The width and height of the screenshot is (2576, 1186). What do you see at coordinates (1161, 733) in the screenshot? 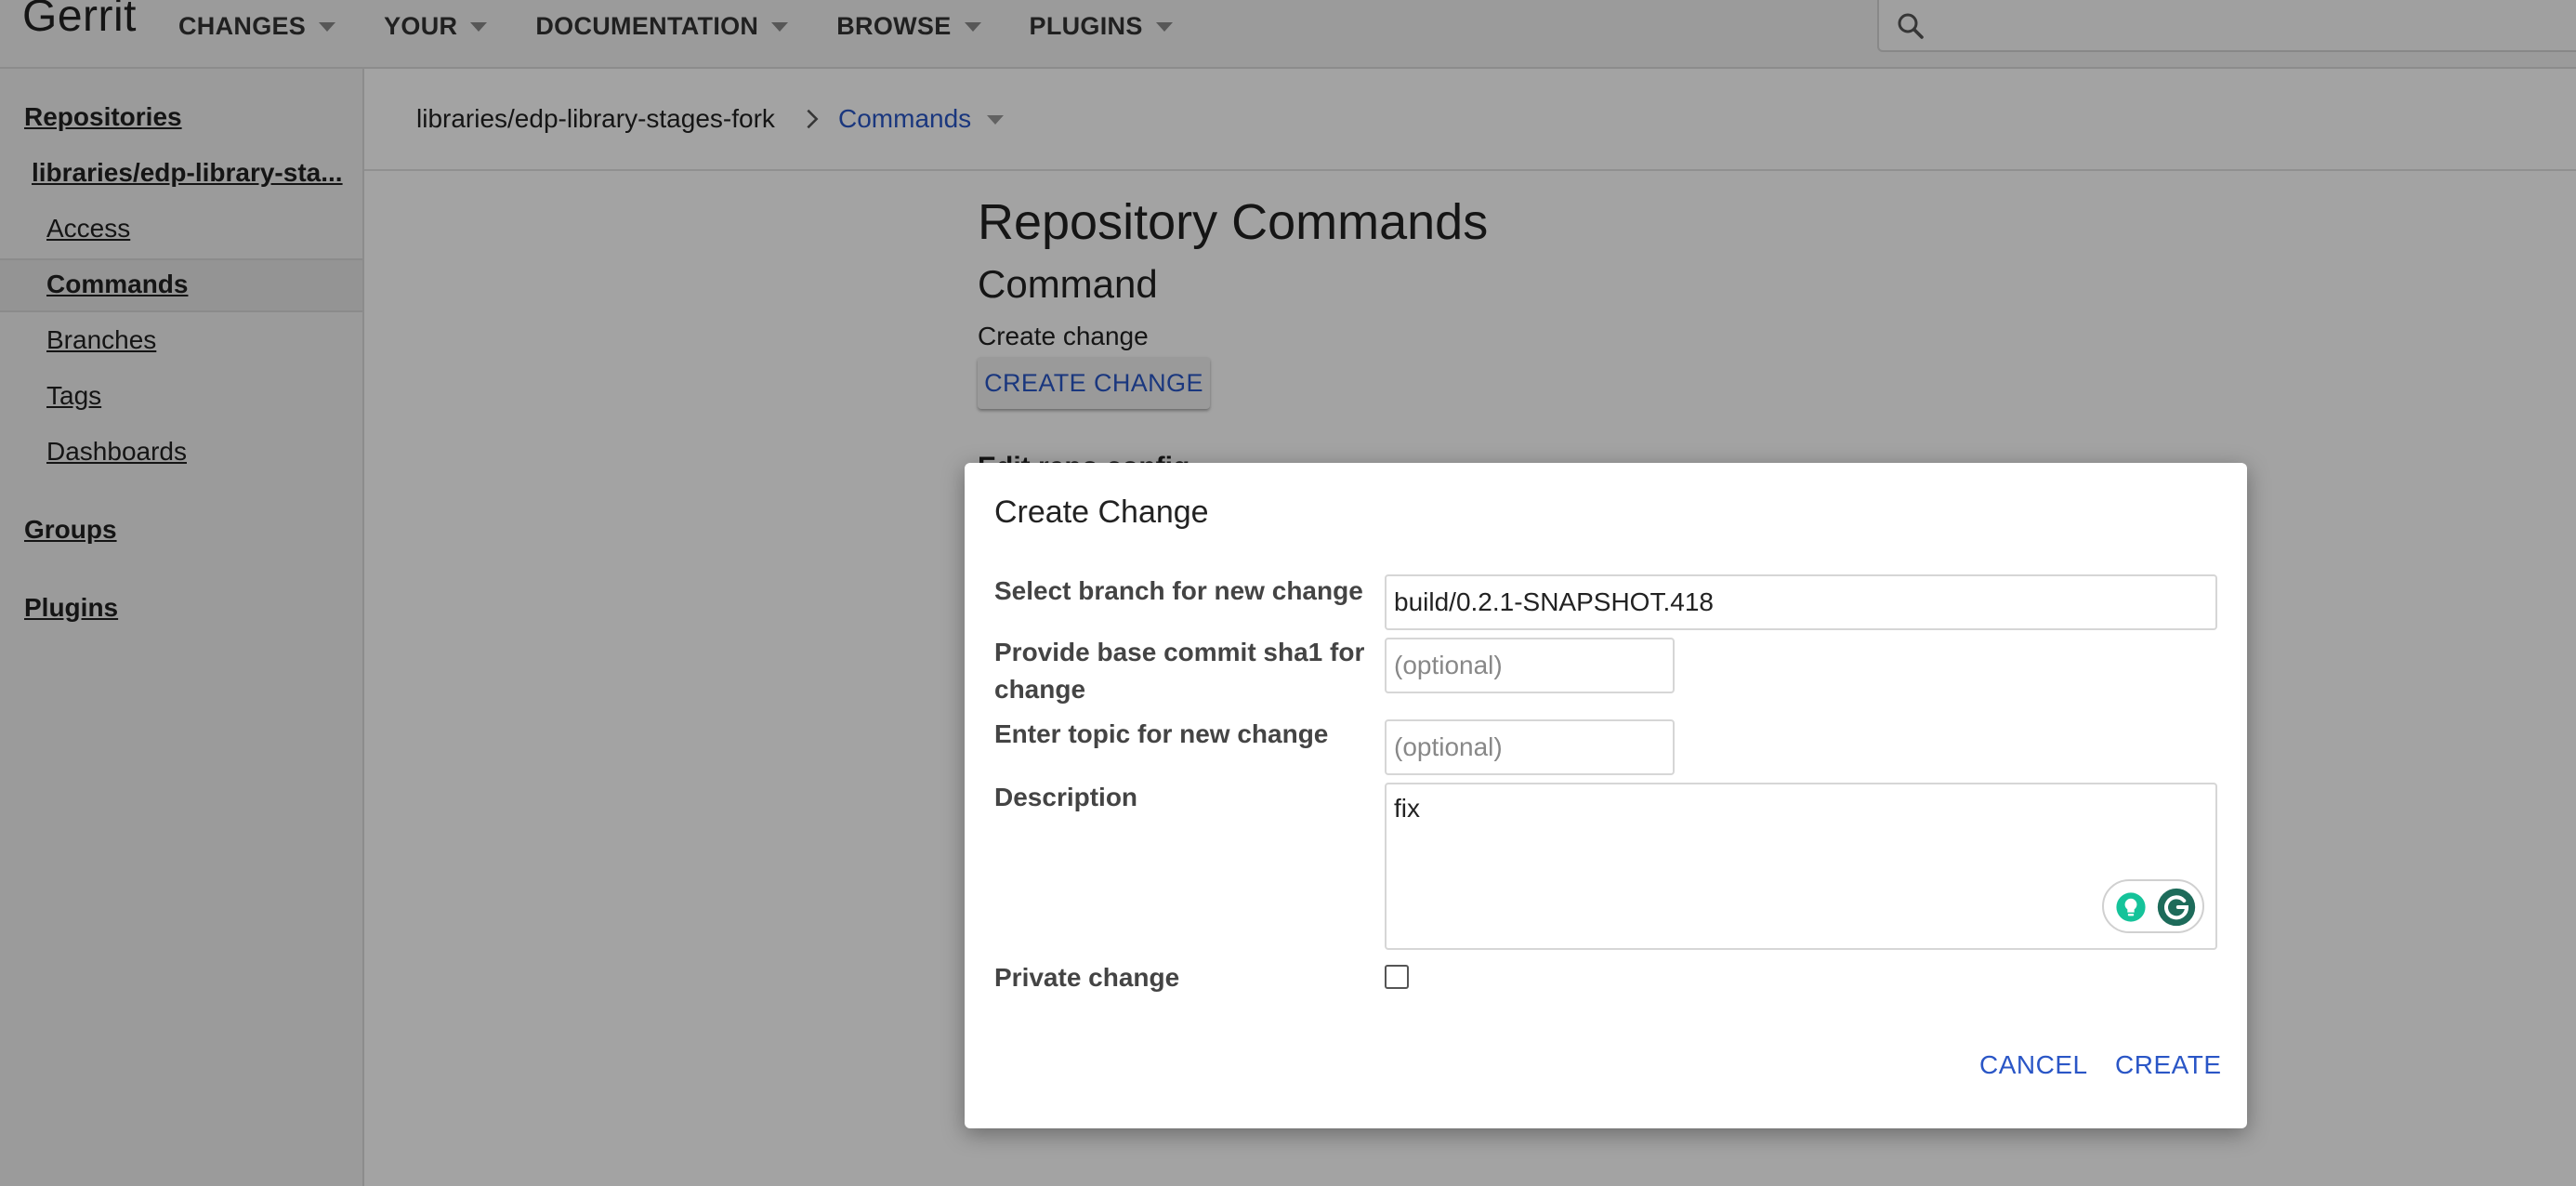
I see `topic-label: Enter topic for new change` at bounding box center [1161, 733].